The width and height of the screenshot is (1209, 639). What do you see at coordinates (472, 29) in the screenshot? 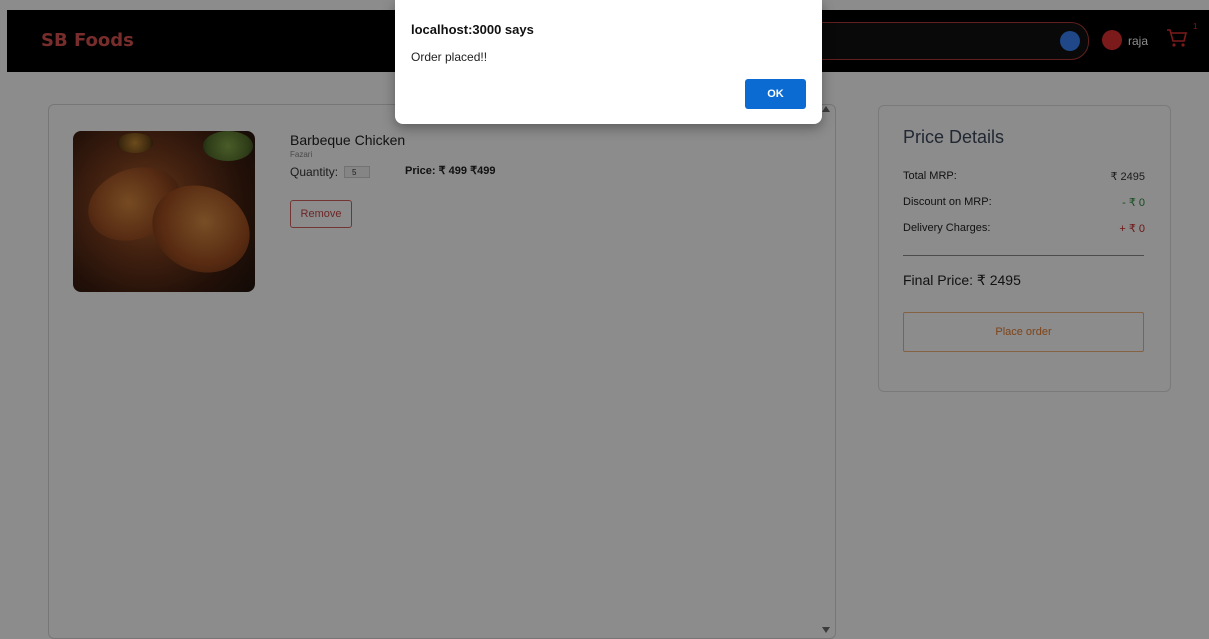
I see `alert-title: localhost:3000 says` at bounding box center [472, 29].